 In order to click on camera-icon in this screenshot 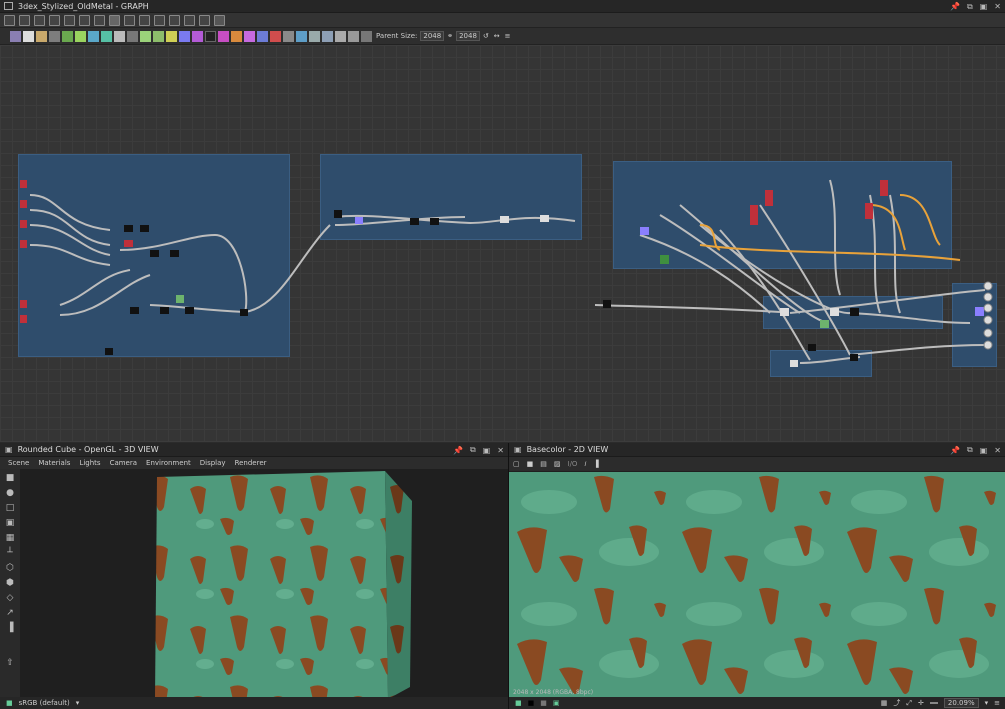, I will do `click(39, 20)`.